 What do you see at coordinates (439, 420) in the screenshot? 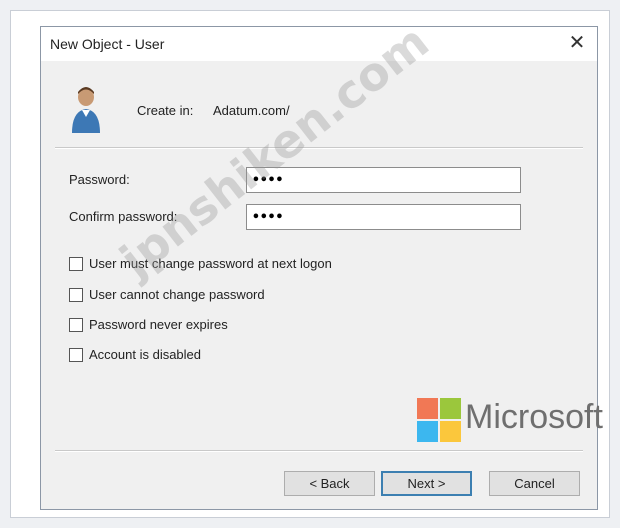
I see `microsoft-logo` at bounding box center [439, 420].